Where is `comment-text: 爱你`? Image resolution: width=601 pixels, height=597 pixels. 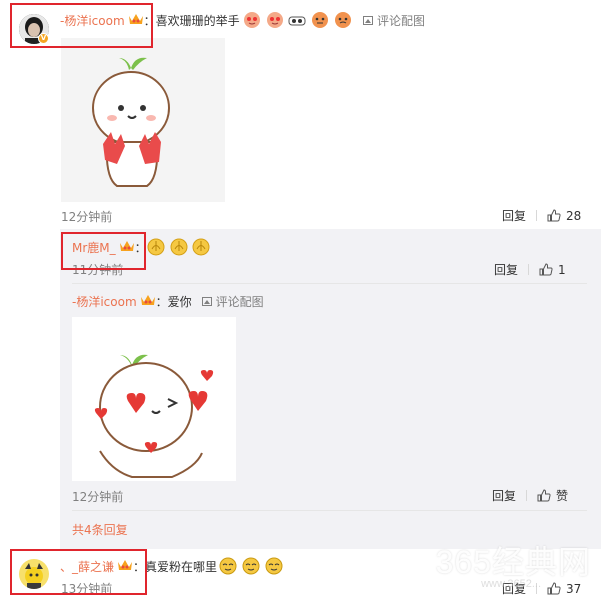 comment-text: 爱你 is located at coordinates (179, 301).